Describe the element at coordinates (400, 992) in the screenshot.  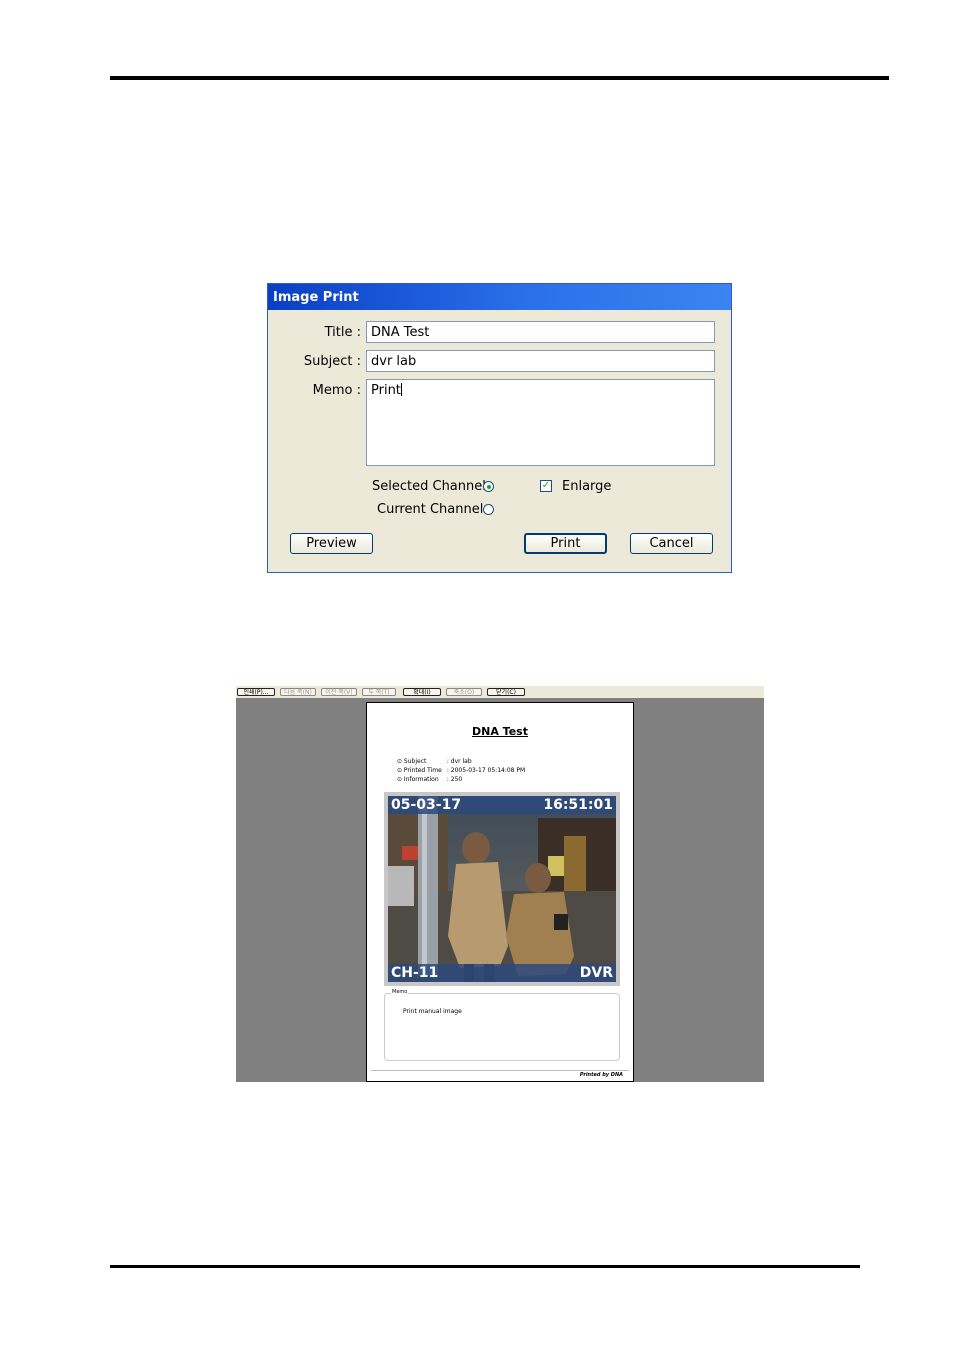
I see `memo-box-label: Memo` at that location.